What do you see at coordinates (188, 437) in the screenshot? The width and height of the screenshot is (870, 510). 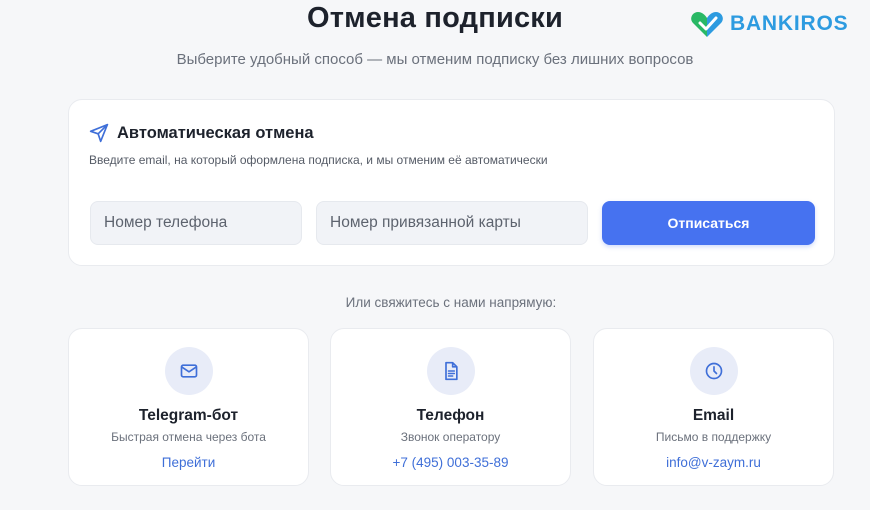 I see `contact-subtitle: Быстрая отмена через бота` at bounding box center [188, 437].